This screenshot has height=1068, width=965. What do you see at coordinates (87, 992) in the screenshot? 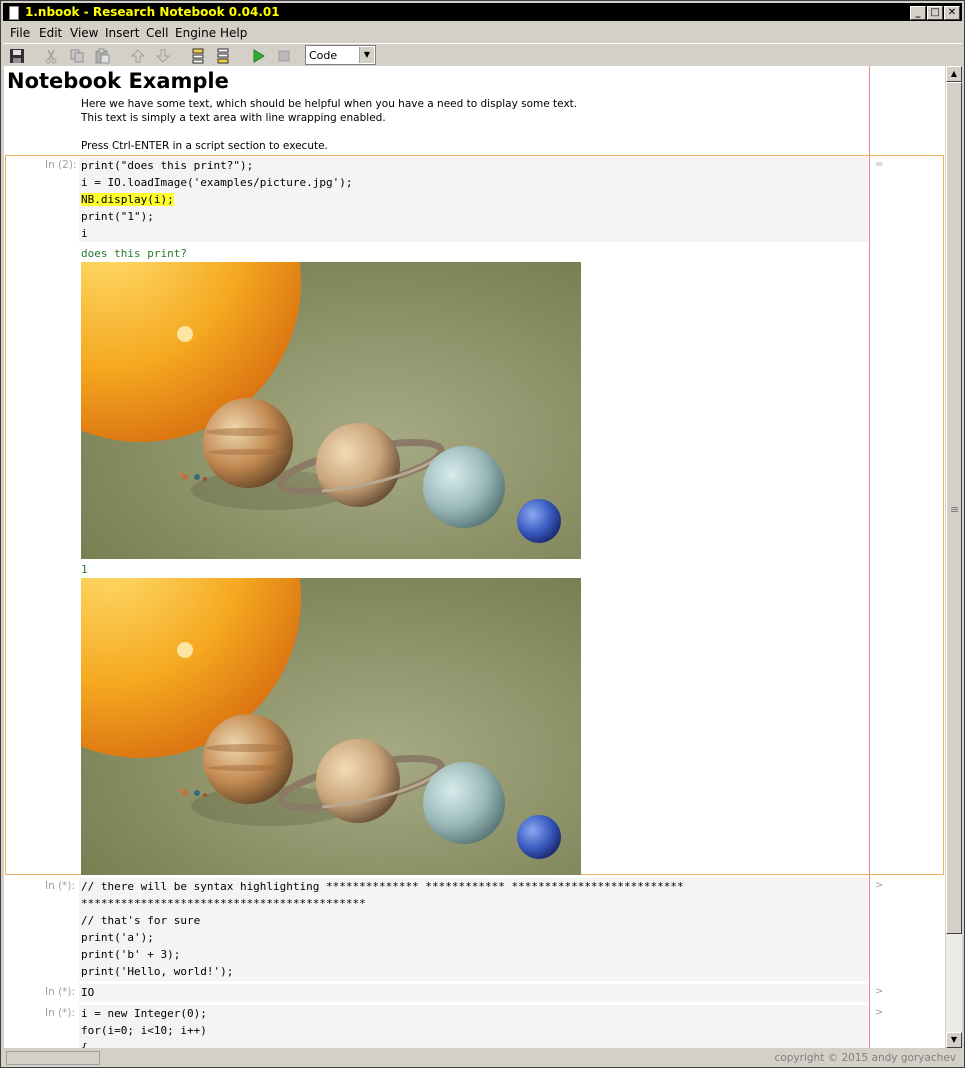
I see `code-line: IO` at bounding box center [87, 992].